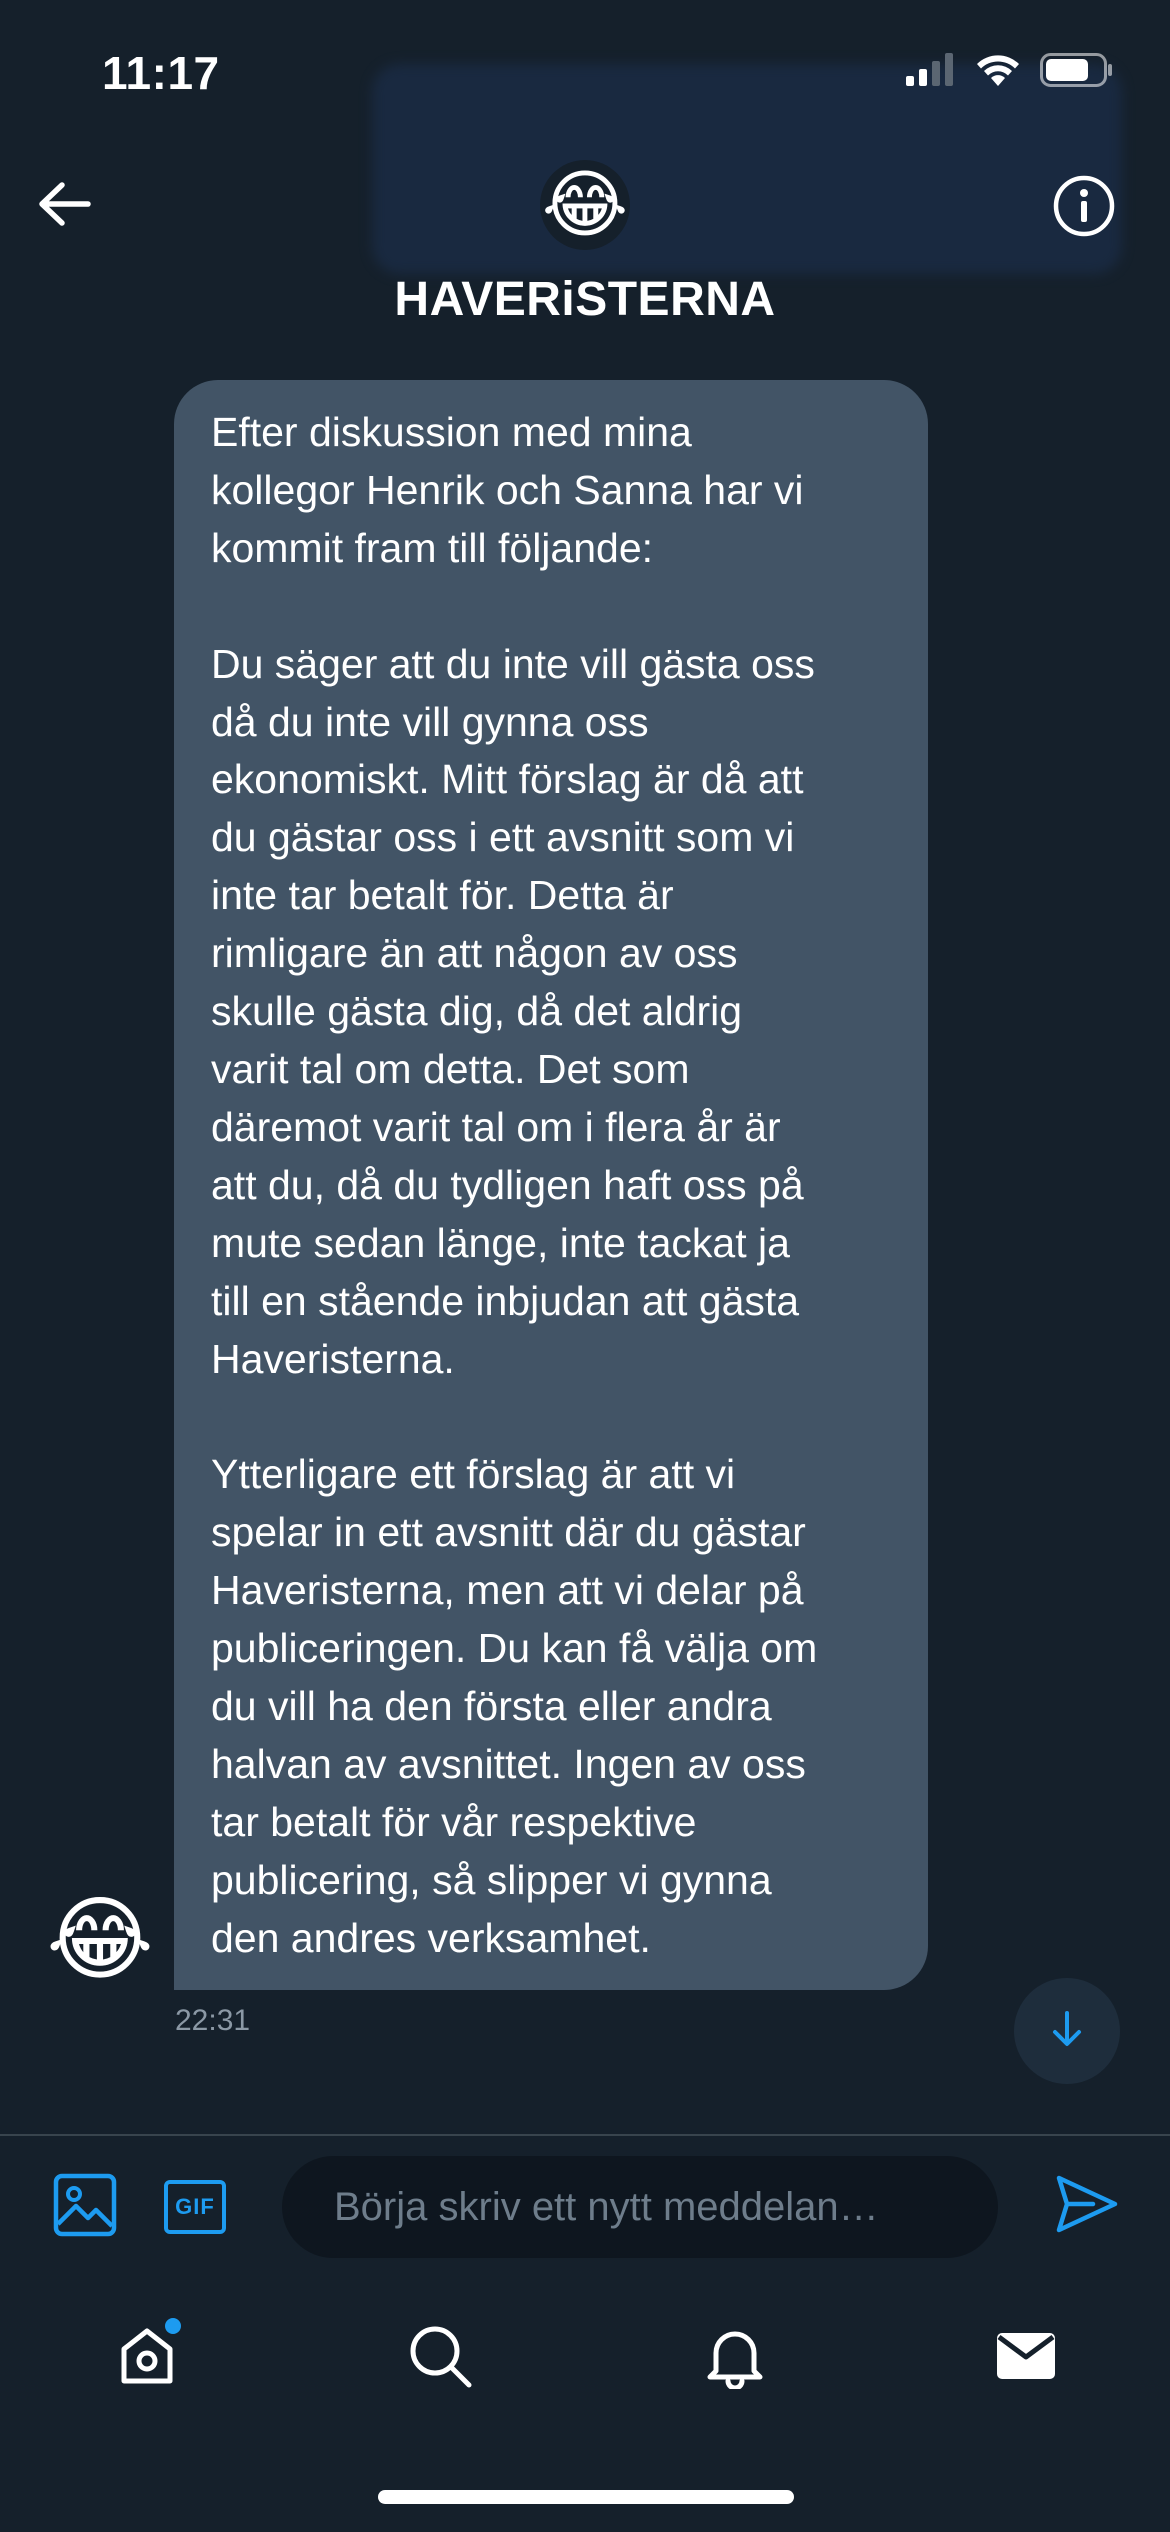 This screenshot has width=1170, height=2532. I want to click on sender-avatar: 😂, so click(100, 1940).